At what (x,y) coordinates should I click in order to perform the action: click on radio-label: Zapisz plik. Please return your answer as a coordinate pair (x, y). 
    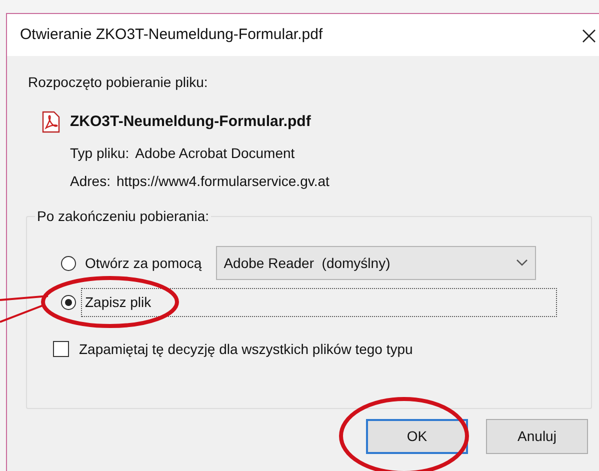
    Looking at the image, I should click on (319, 302).